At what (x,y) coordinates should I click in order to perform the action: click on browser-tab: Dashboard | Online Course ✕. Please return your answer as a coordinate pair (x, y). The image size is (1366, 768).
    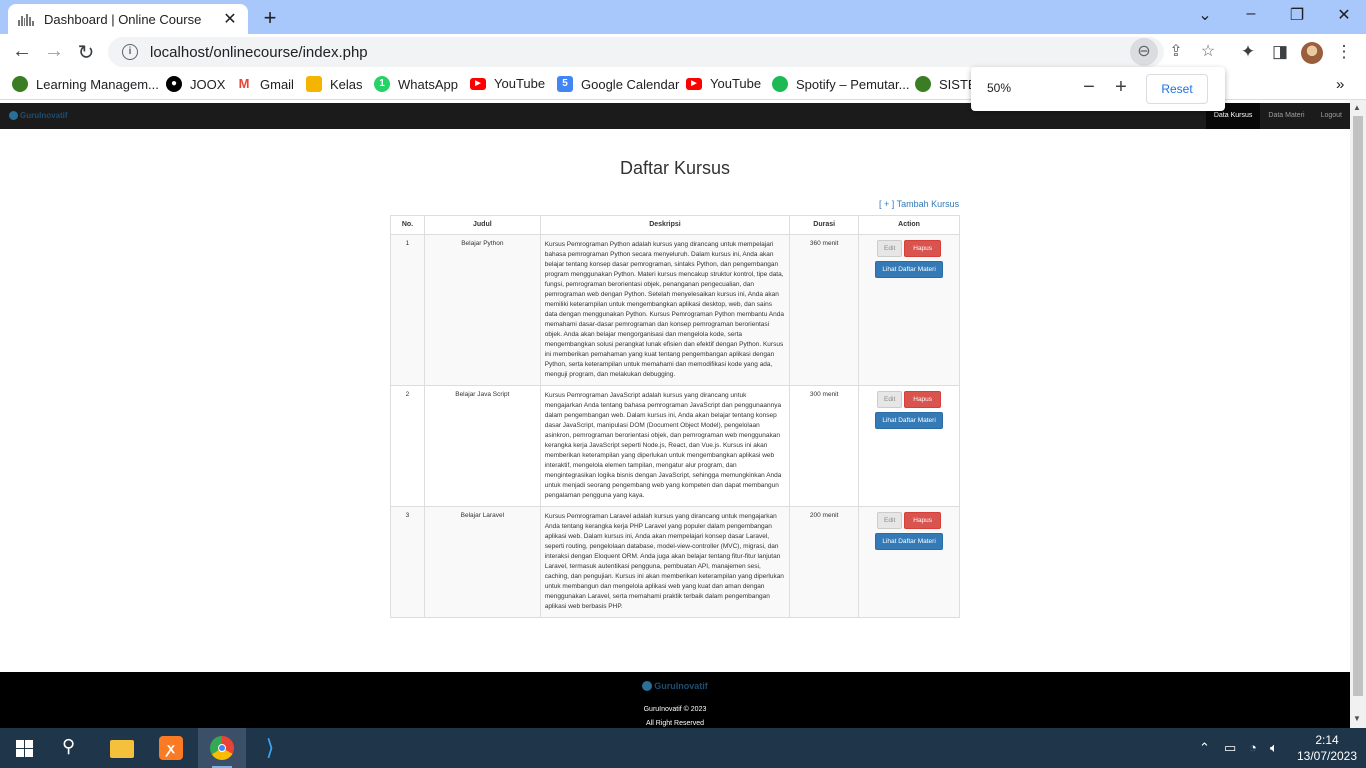
    Looking at the image, I should click on (128, 19).